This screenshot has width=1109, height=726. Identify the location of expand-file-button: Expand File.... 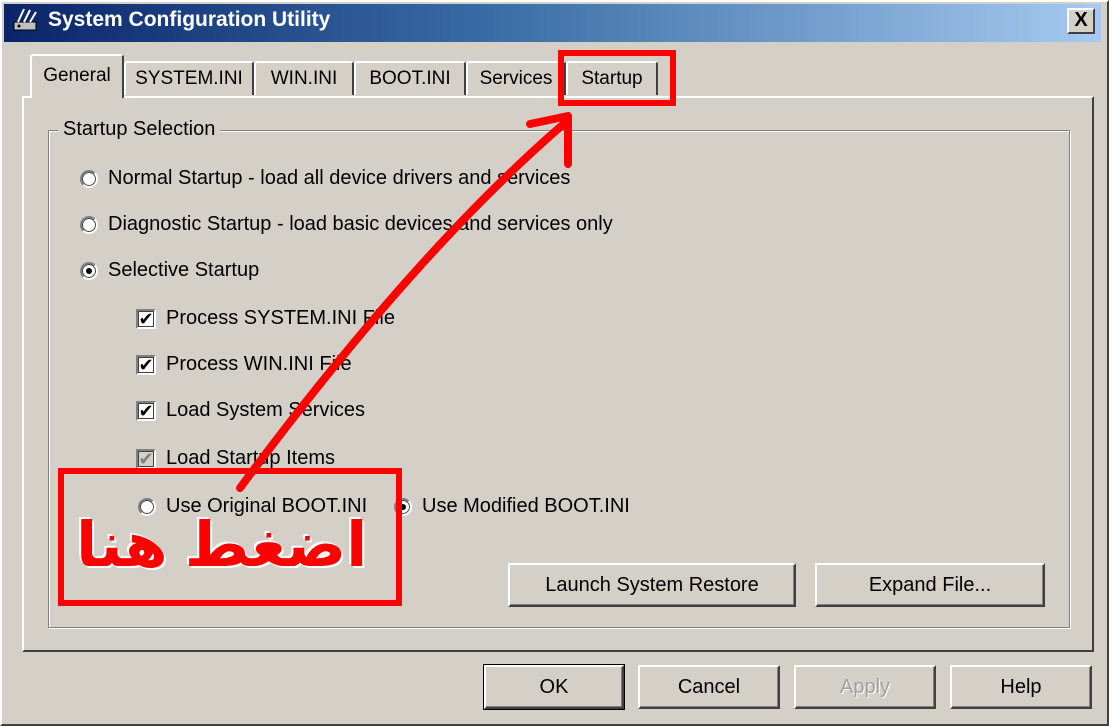
(930, 585).